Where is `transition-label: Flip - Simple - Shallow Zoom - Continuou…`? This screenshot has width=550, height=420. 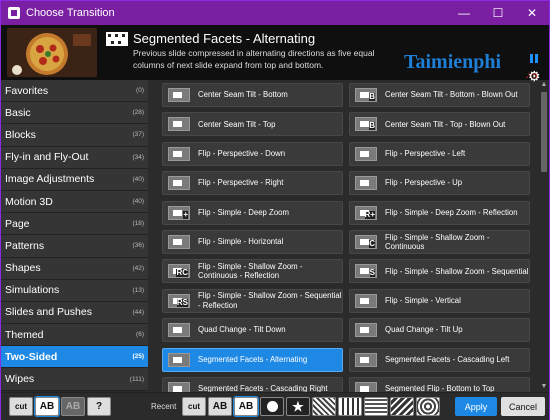 transition-label: Flip - Simple - Shallow Zoom - Continuou… is located at coordinates (437, 242).